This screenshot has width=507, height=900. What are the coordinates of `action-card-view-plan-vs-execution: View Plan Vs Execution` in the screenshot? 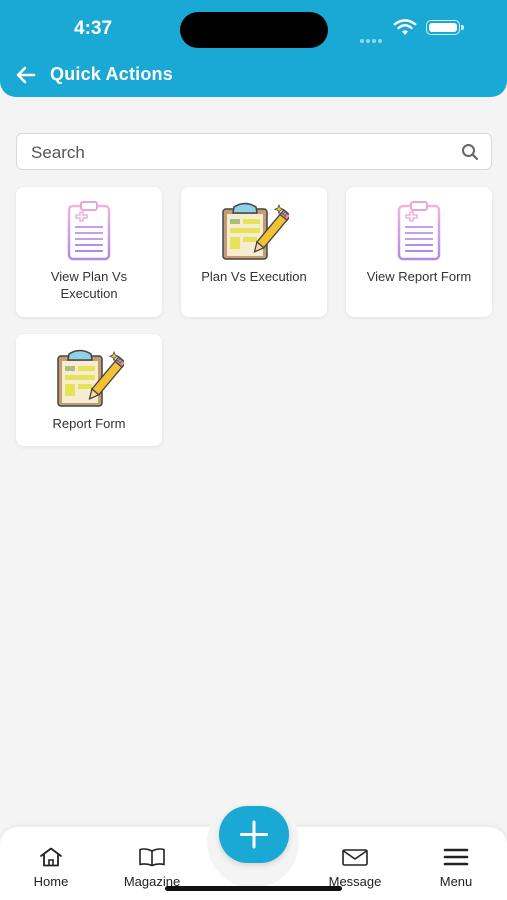 It's located at (89, 252).